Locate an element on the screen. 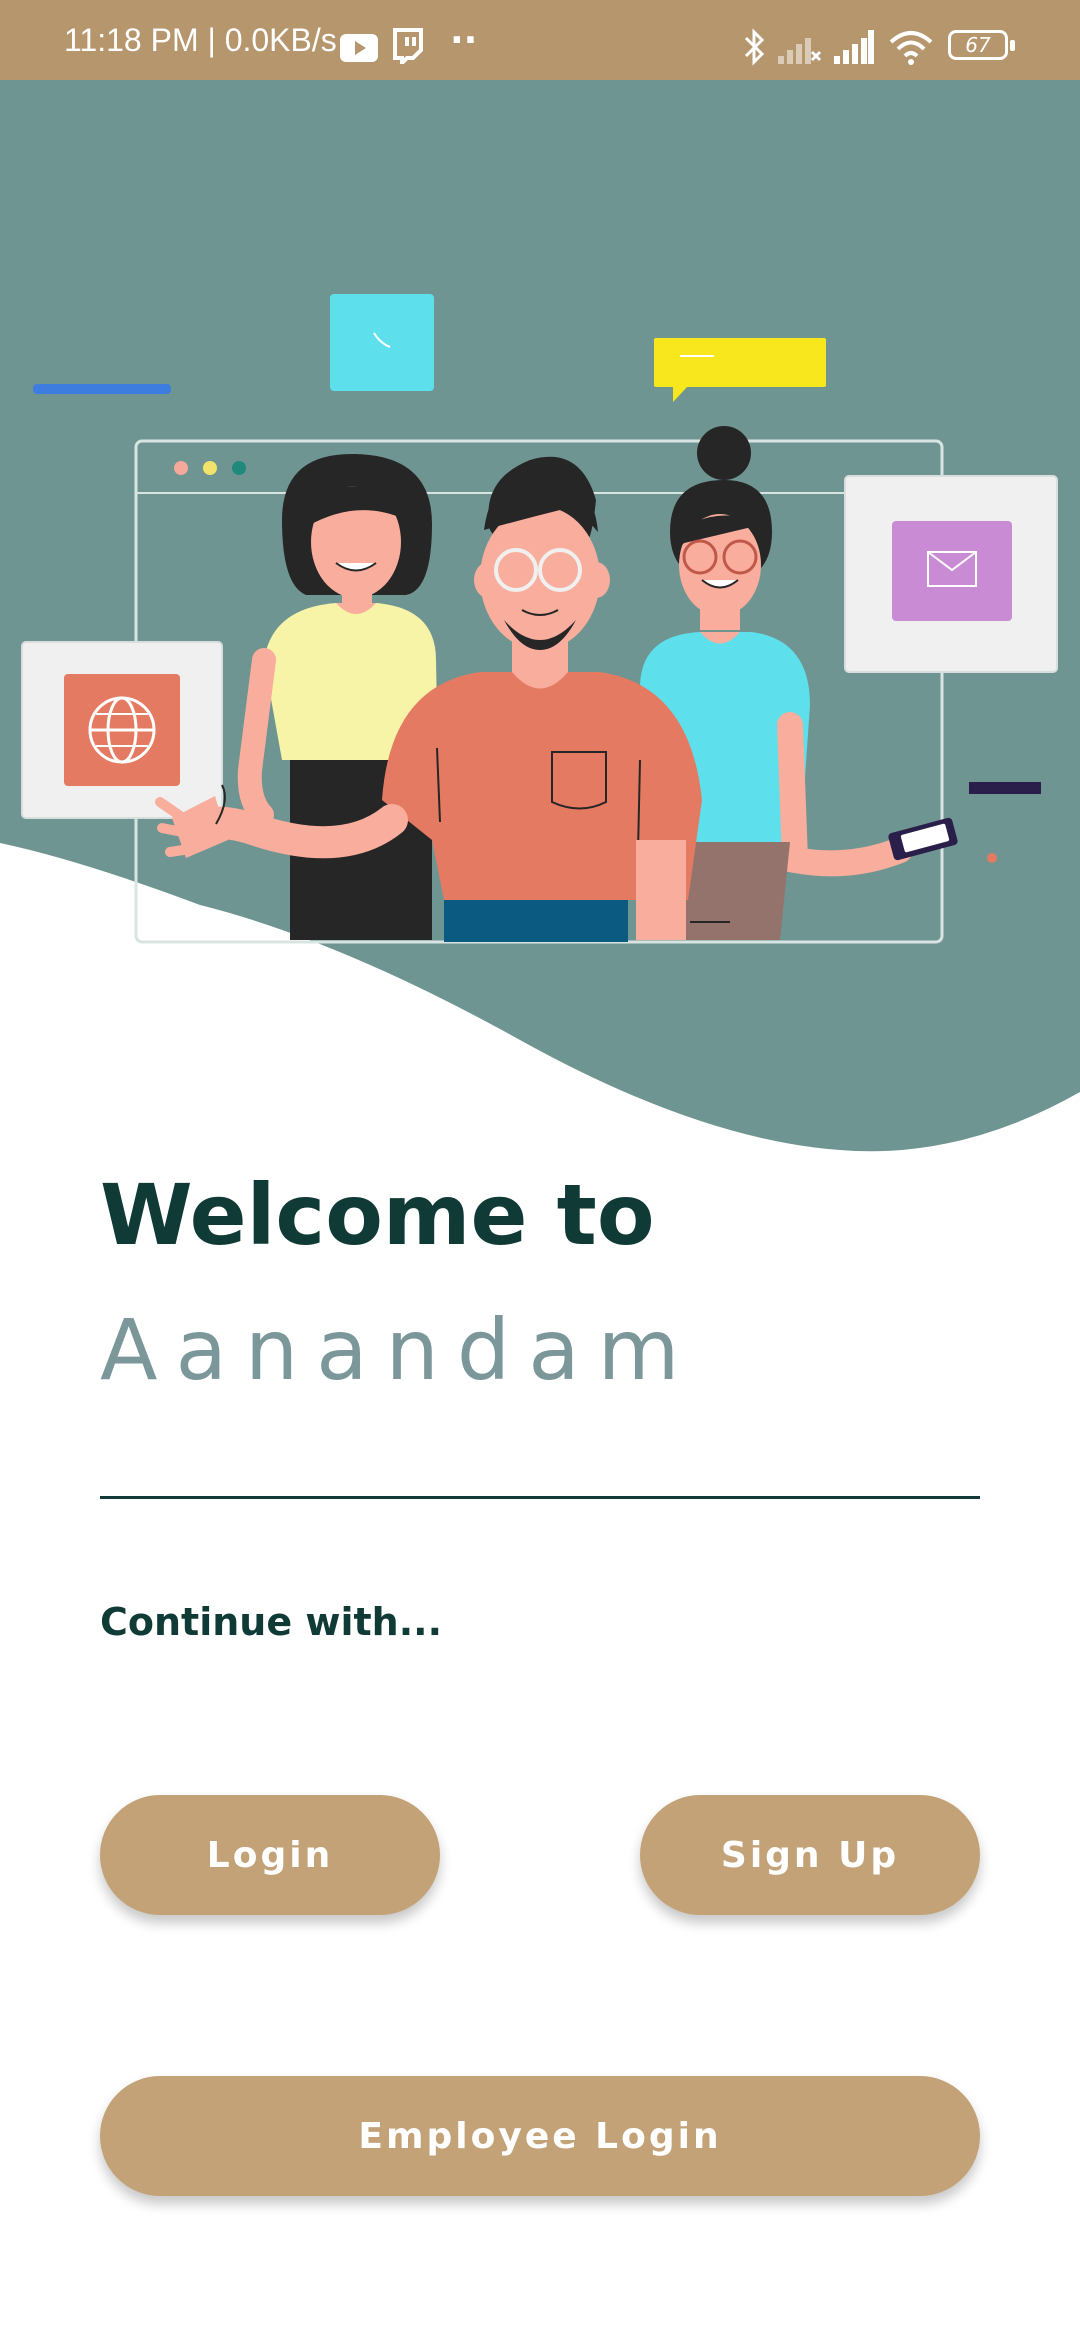 The height and width of the screenshot is (2340, 1080). divider is located at coordinates (540, 1497).